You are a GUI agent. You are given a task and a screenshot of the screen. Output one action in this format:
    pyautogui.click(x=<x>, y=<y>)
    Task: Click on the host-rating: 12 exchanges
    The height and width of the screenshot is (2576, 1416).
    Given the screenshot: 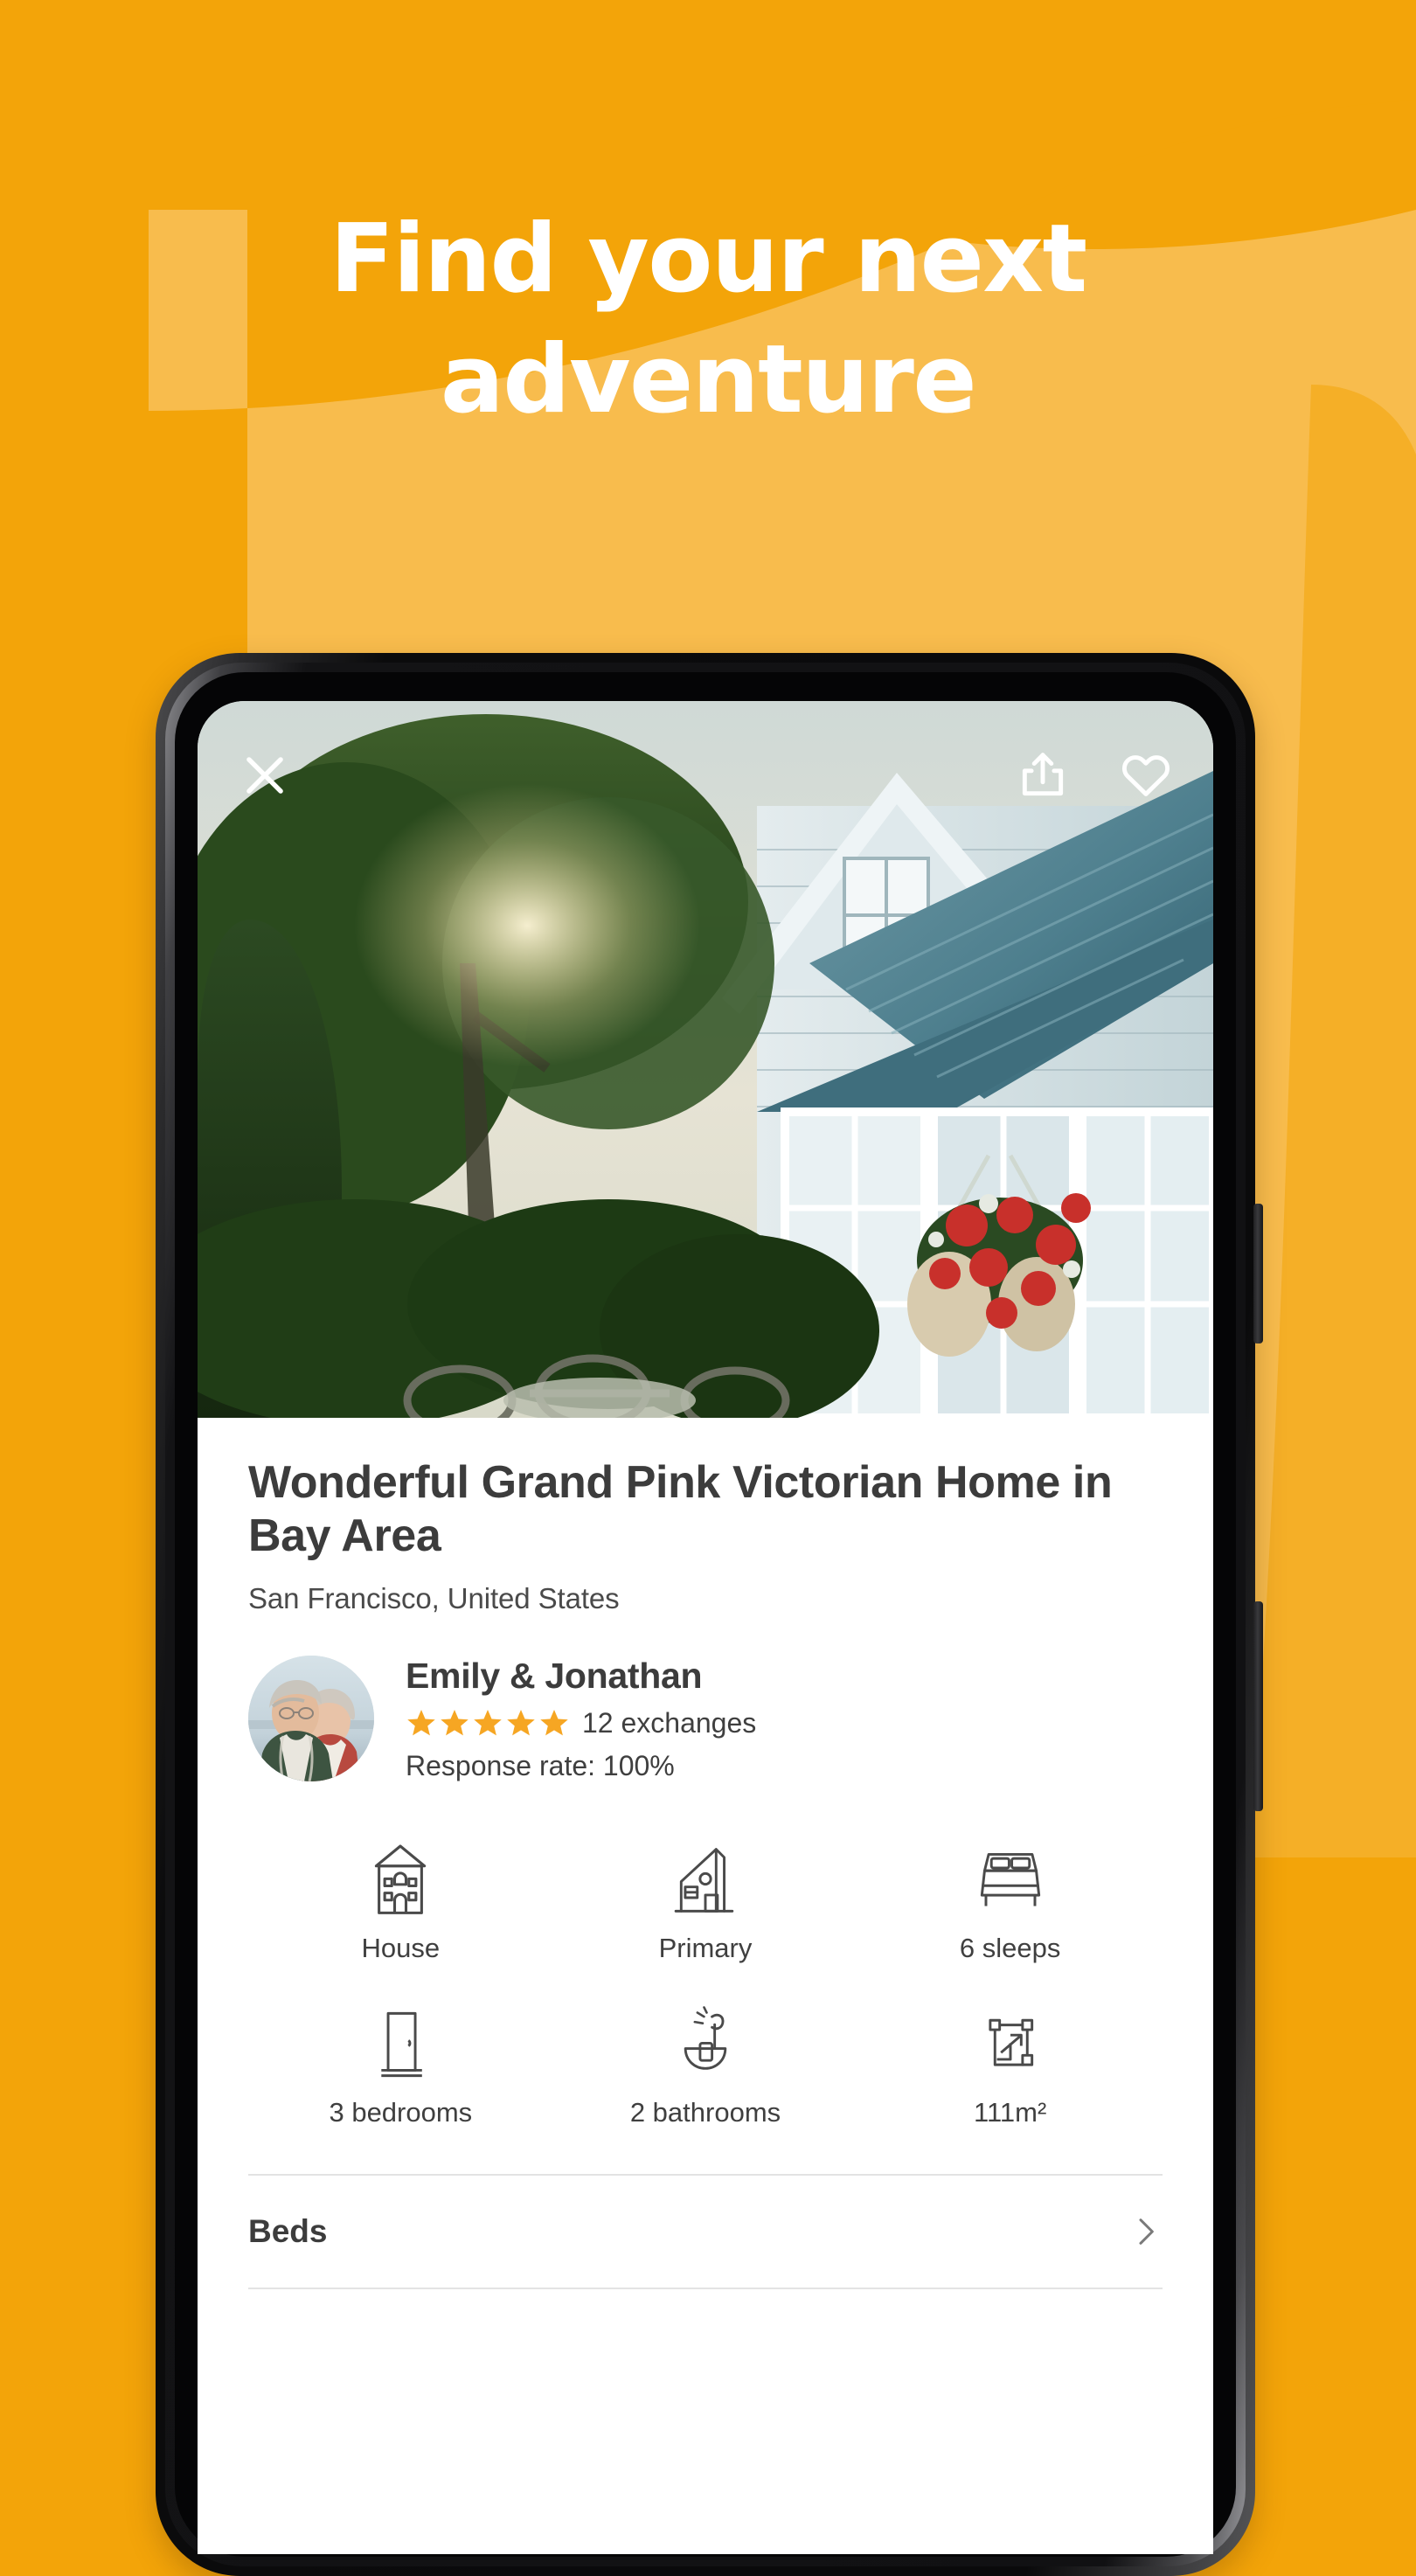 What is the action you would take?
    pyautogui.click(x=581, y=1723)
    